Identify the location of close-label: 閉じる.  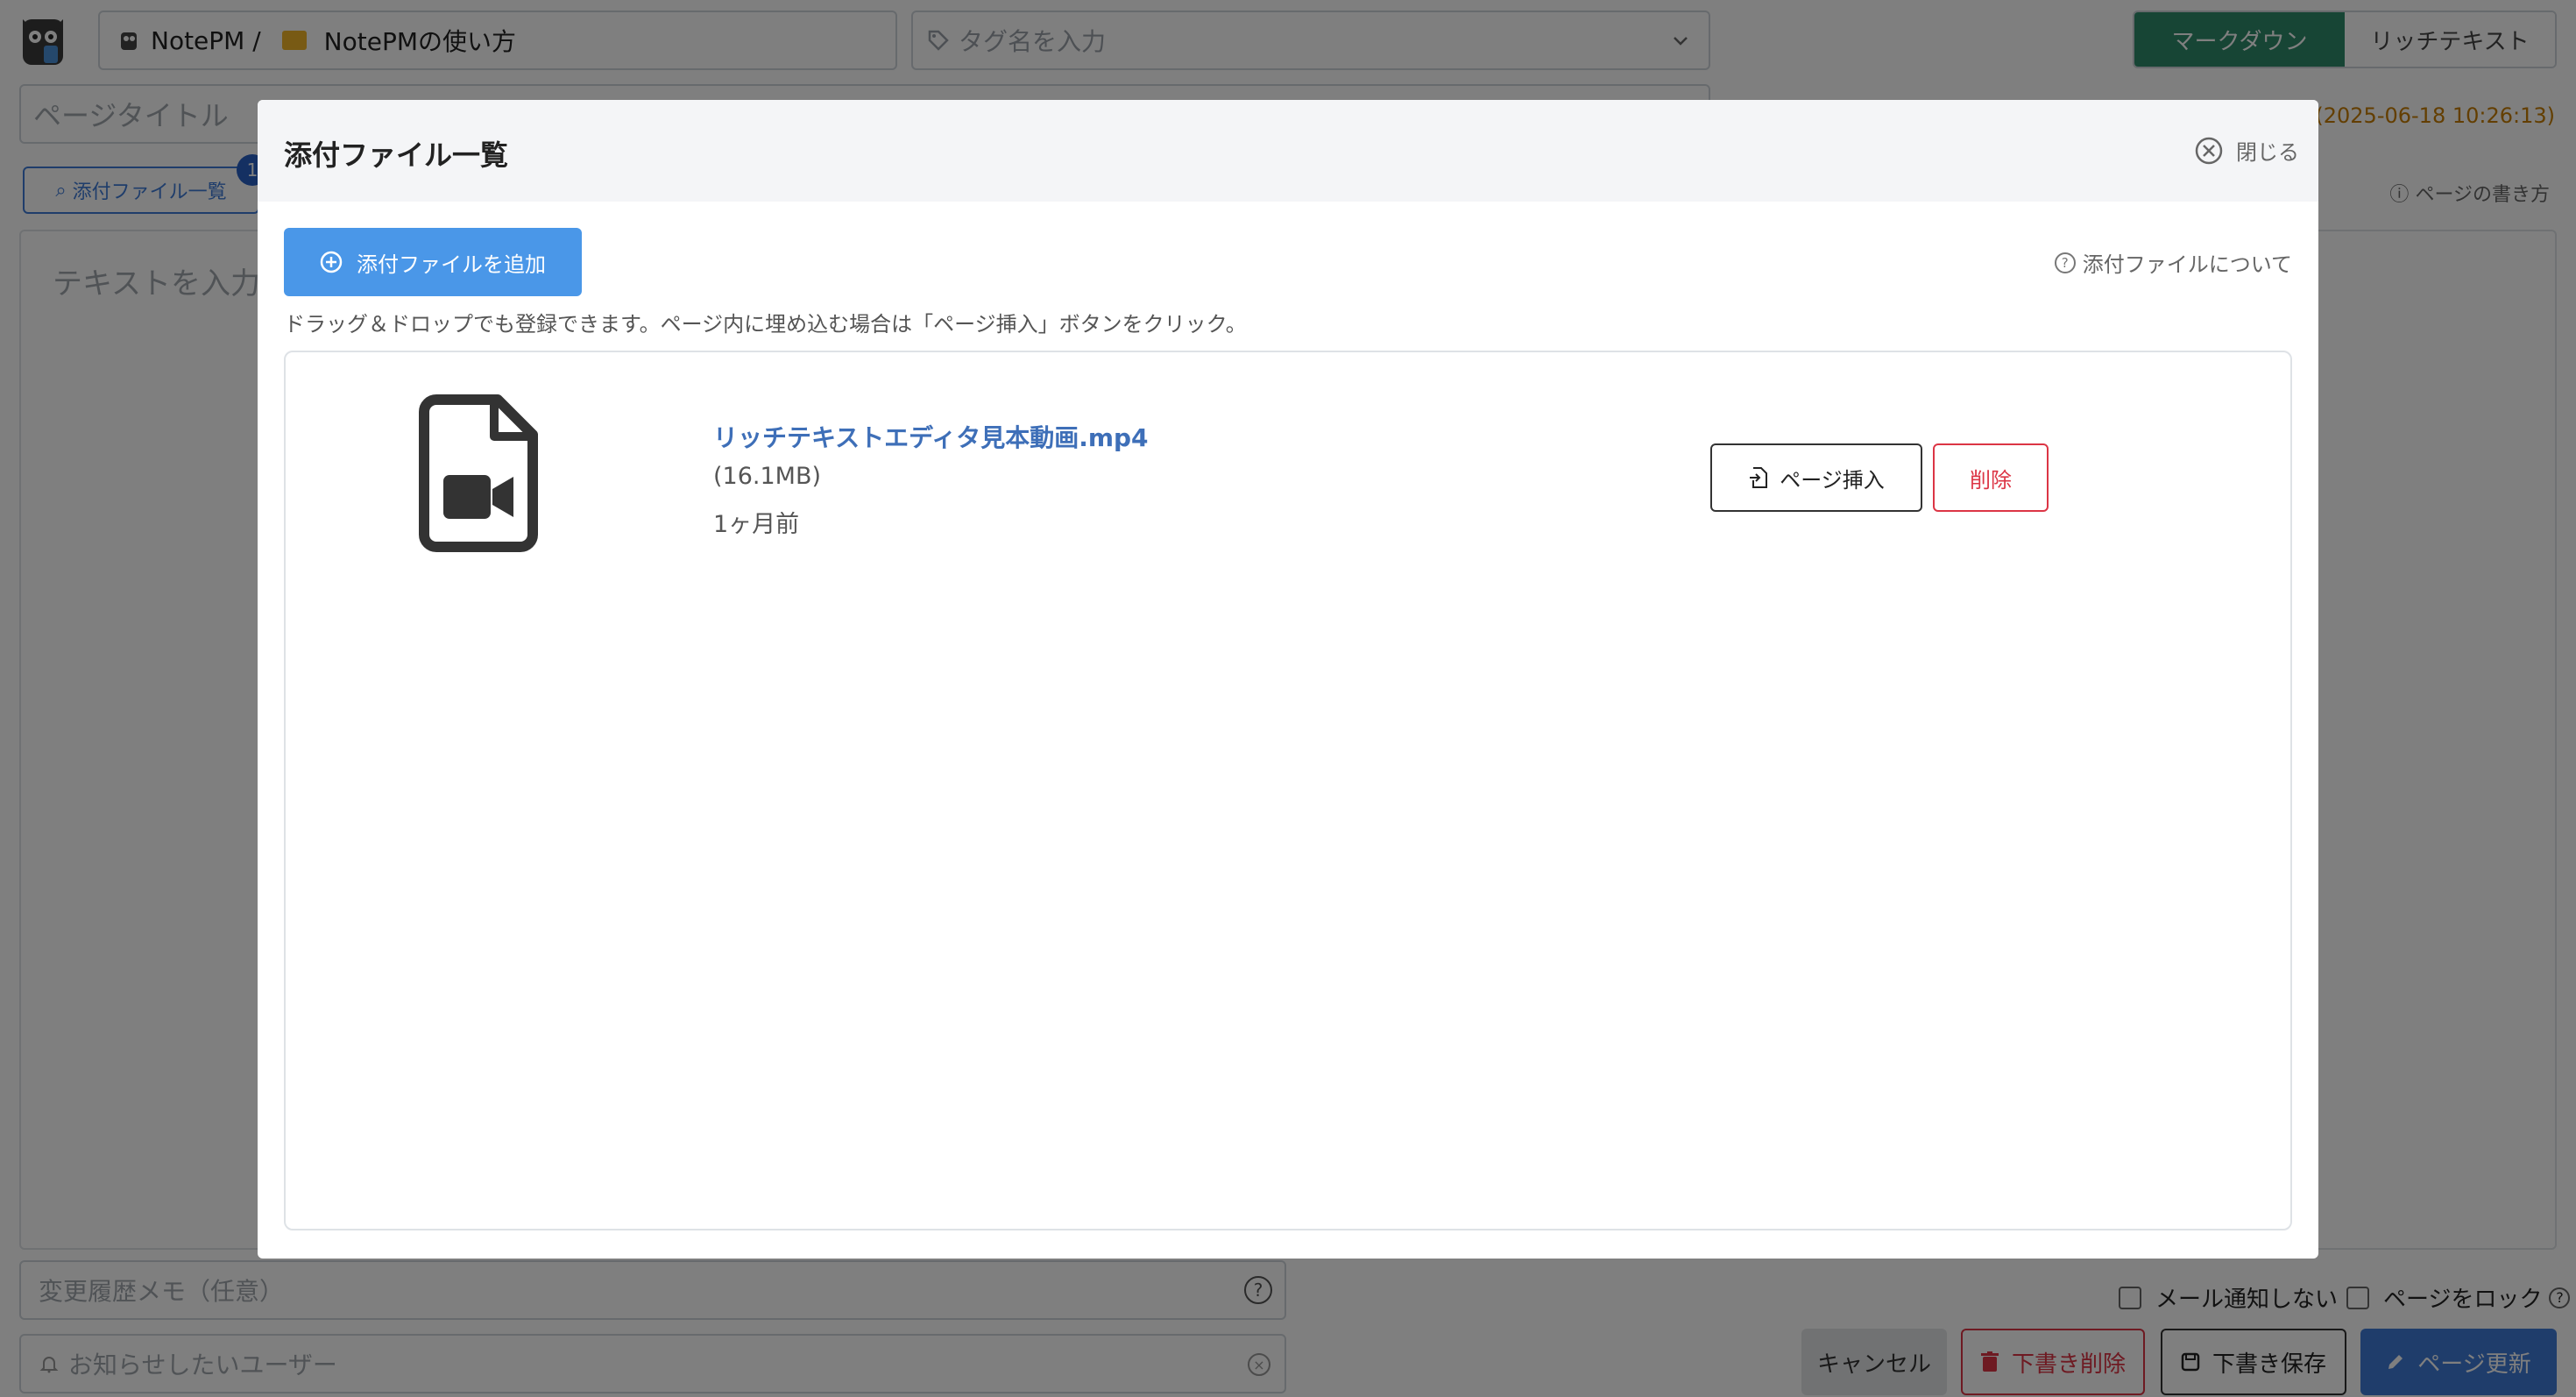
(2267, 153).